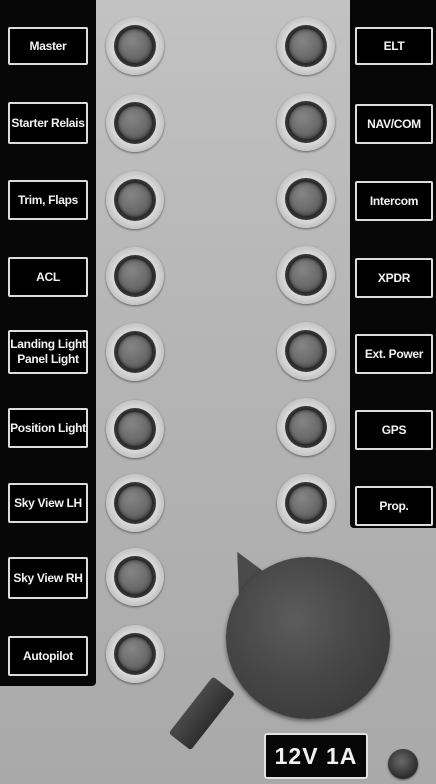  I want to click on elt-breaker, so click(306, 46).